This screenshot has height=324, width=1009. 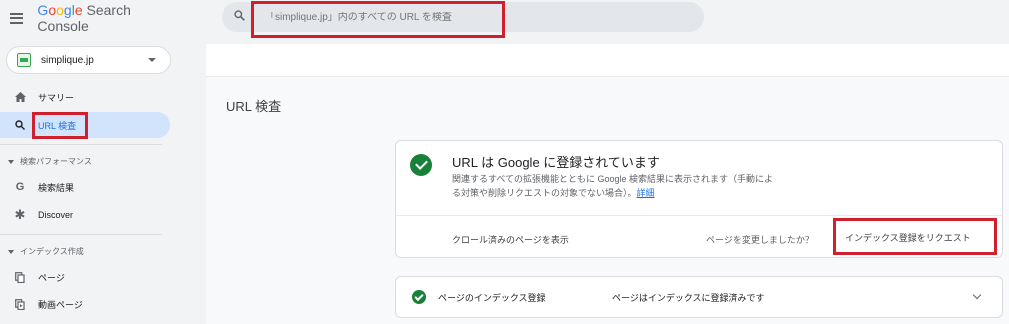 I want to click on property-name: simplique.jp, so click(x=67, y=60).